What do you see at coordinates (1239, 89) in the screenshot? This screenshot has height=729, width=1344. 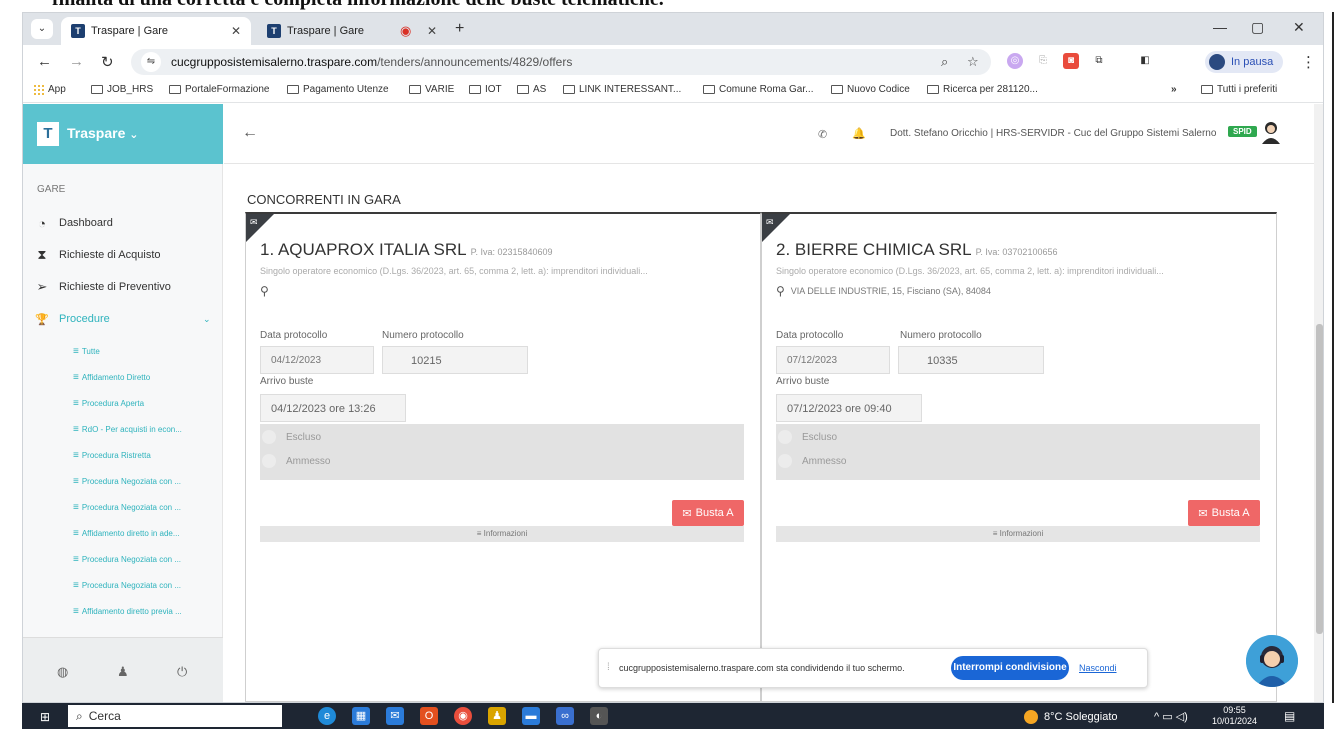 I see `all-bookmarks: Tutti i preferiti` at bounding box center [1239, 89].